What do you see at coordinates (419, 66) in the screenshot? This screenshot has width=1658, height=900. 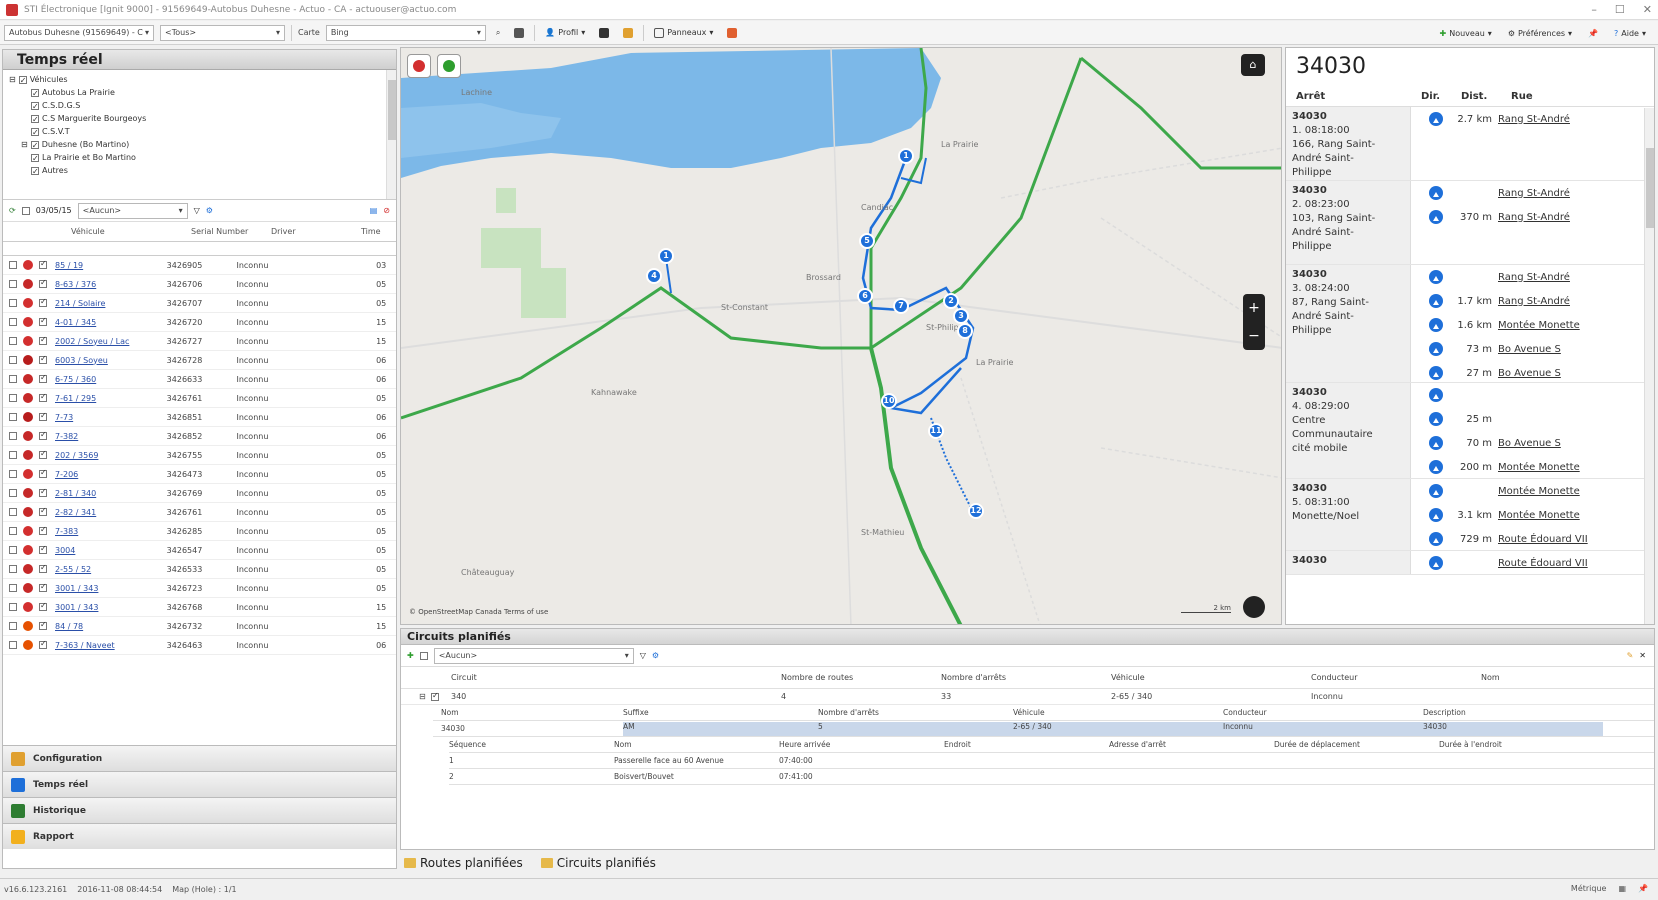 I see `map-layer-button` at bounding box center [419, 66].